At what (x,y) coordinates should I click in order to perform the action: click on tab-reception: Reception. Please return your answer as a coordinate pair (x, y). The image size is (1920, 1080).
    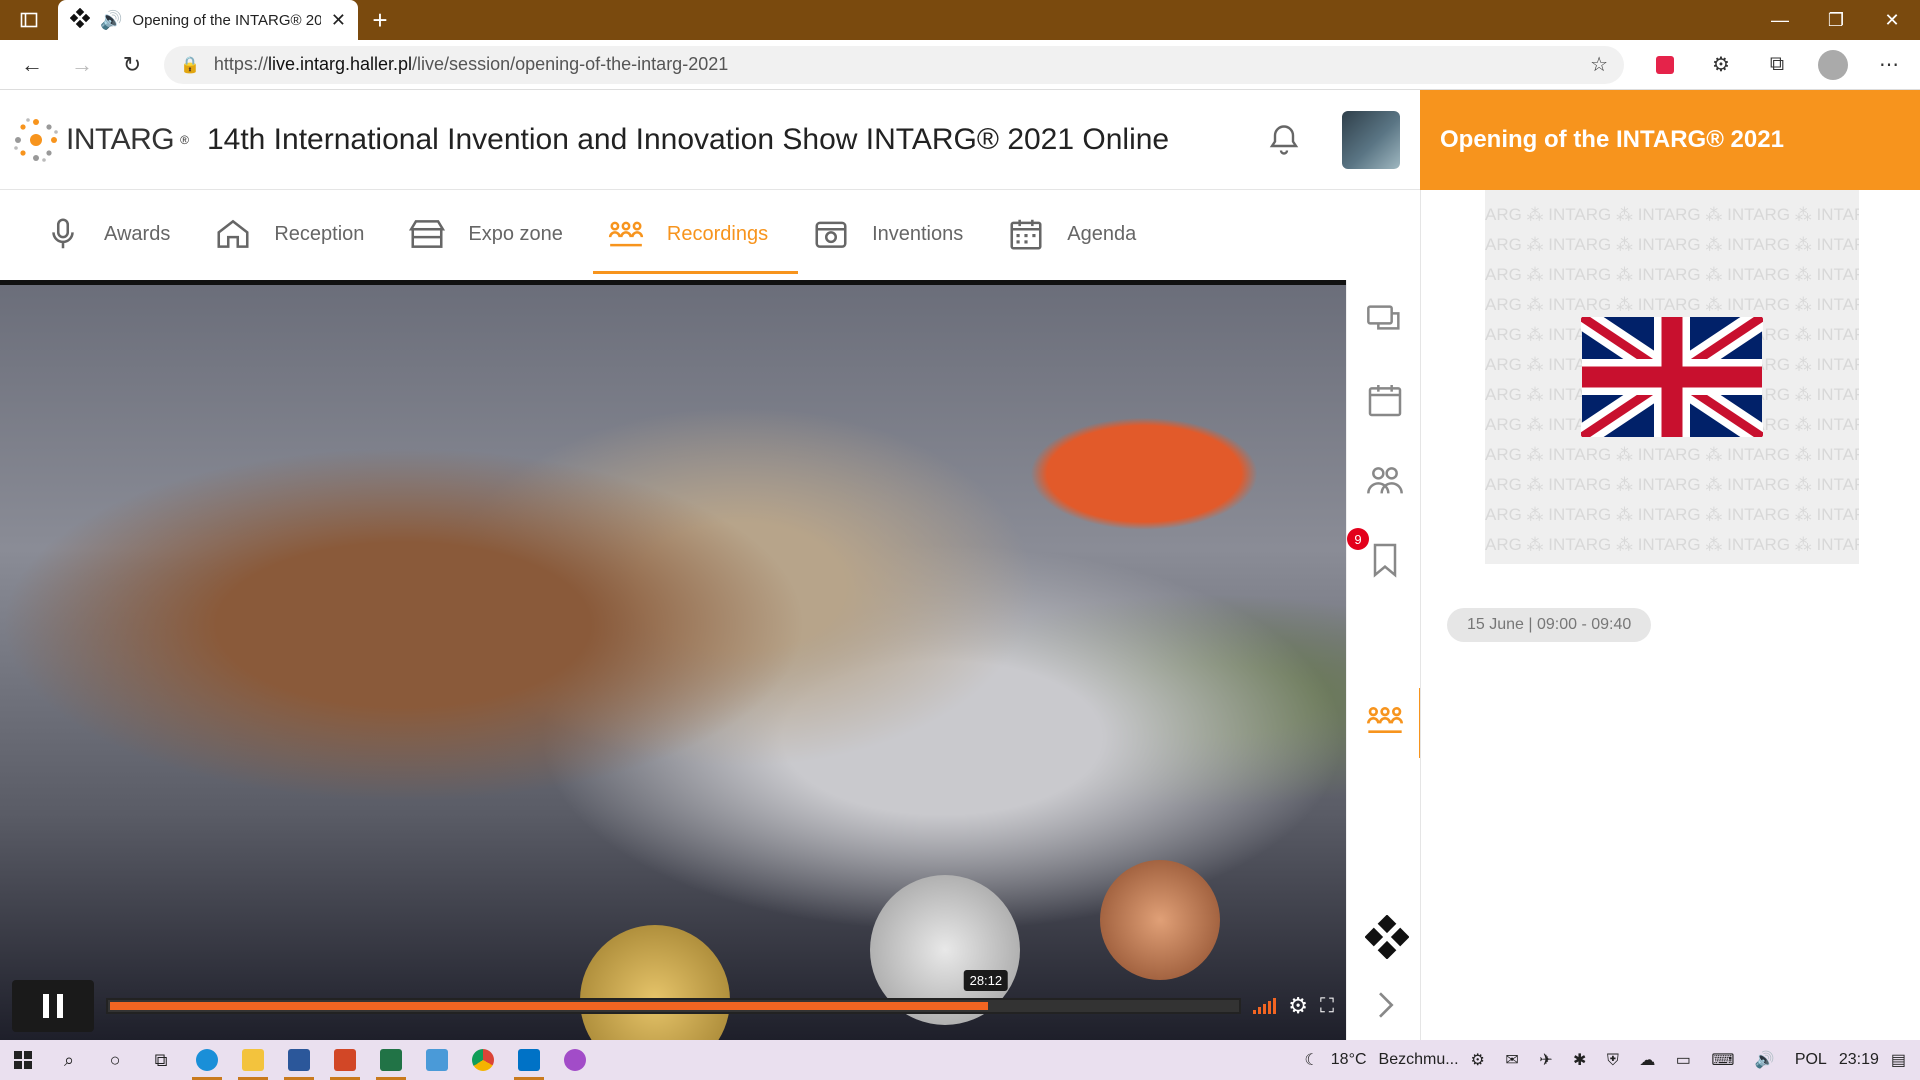
    Looking at the image, I should click on (297, 234).